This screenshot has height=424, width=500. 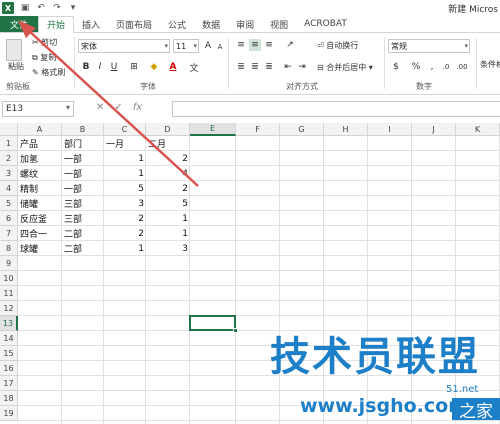 What do you see at coordinates (390, 129) in the screenshot?
I see `column-header: I` at bounding box center [390, 129].